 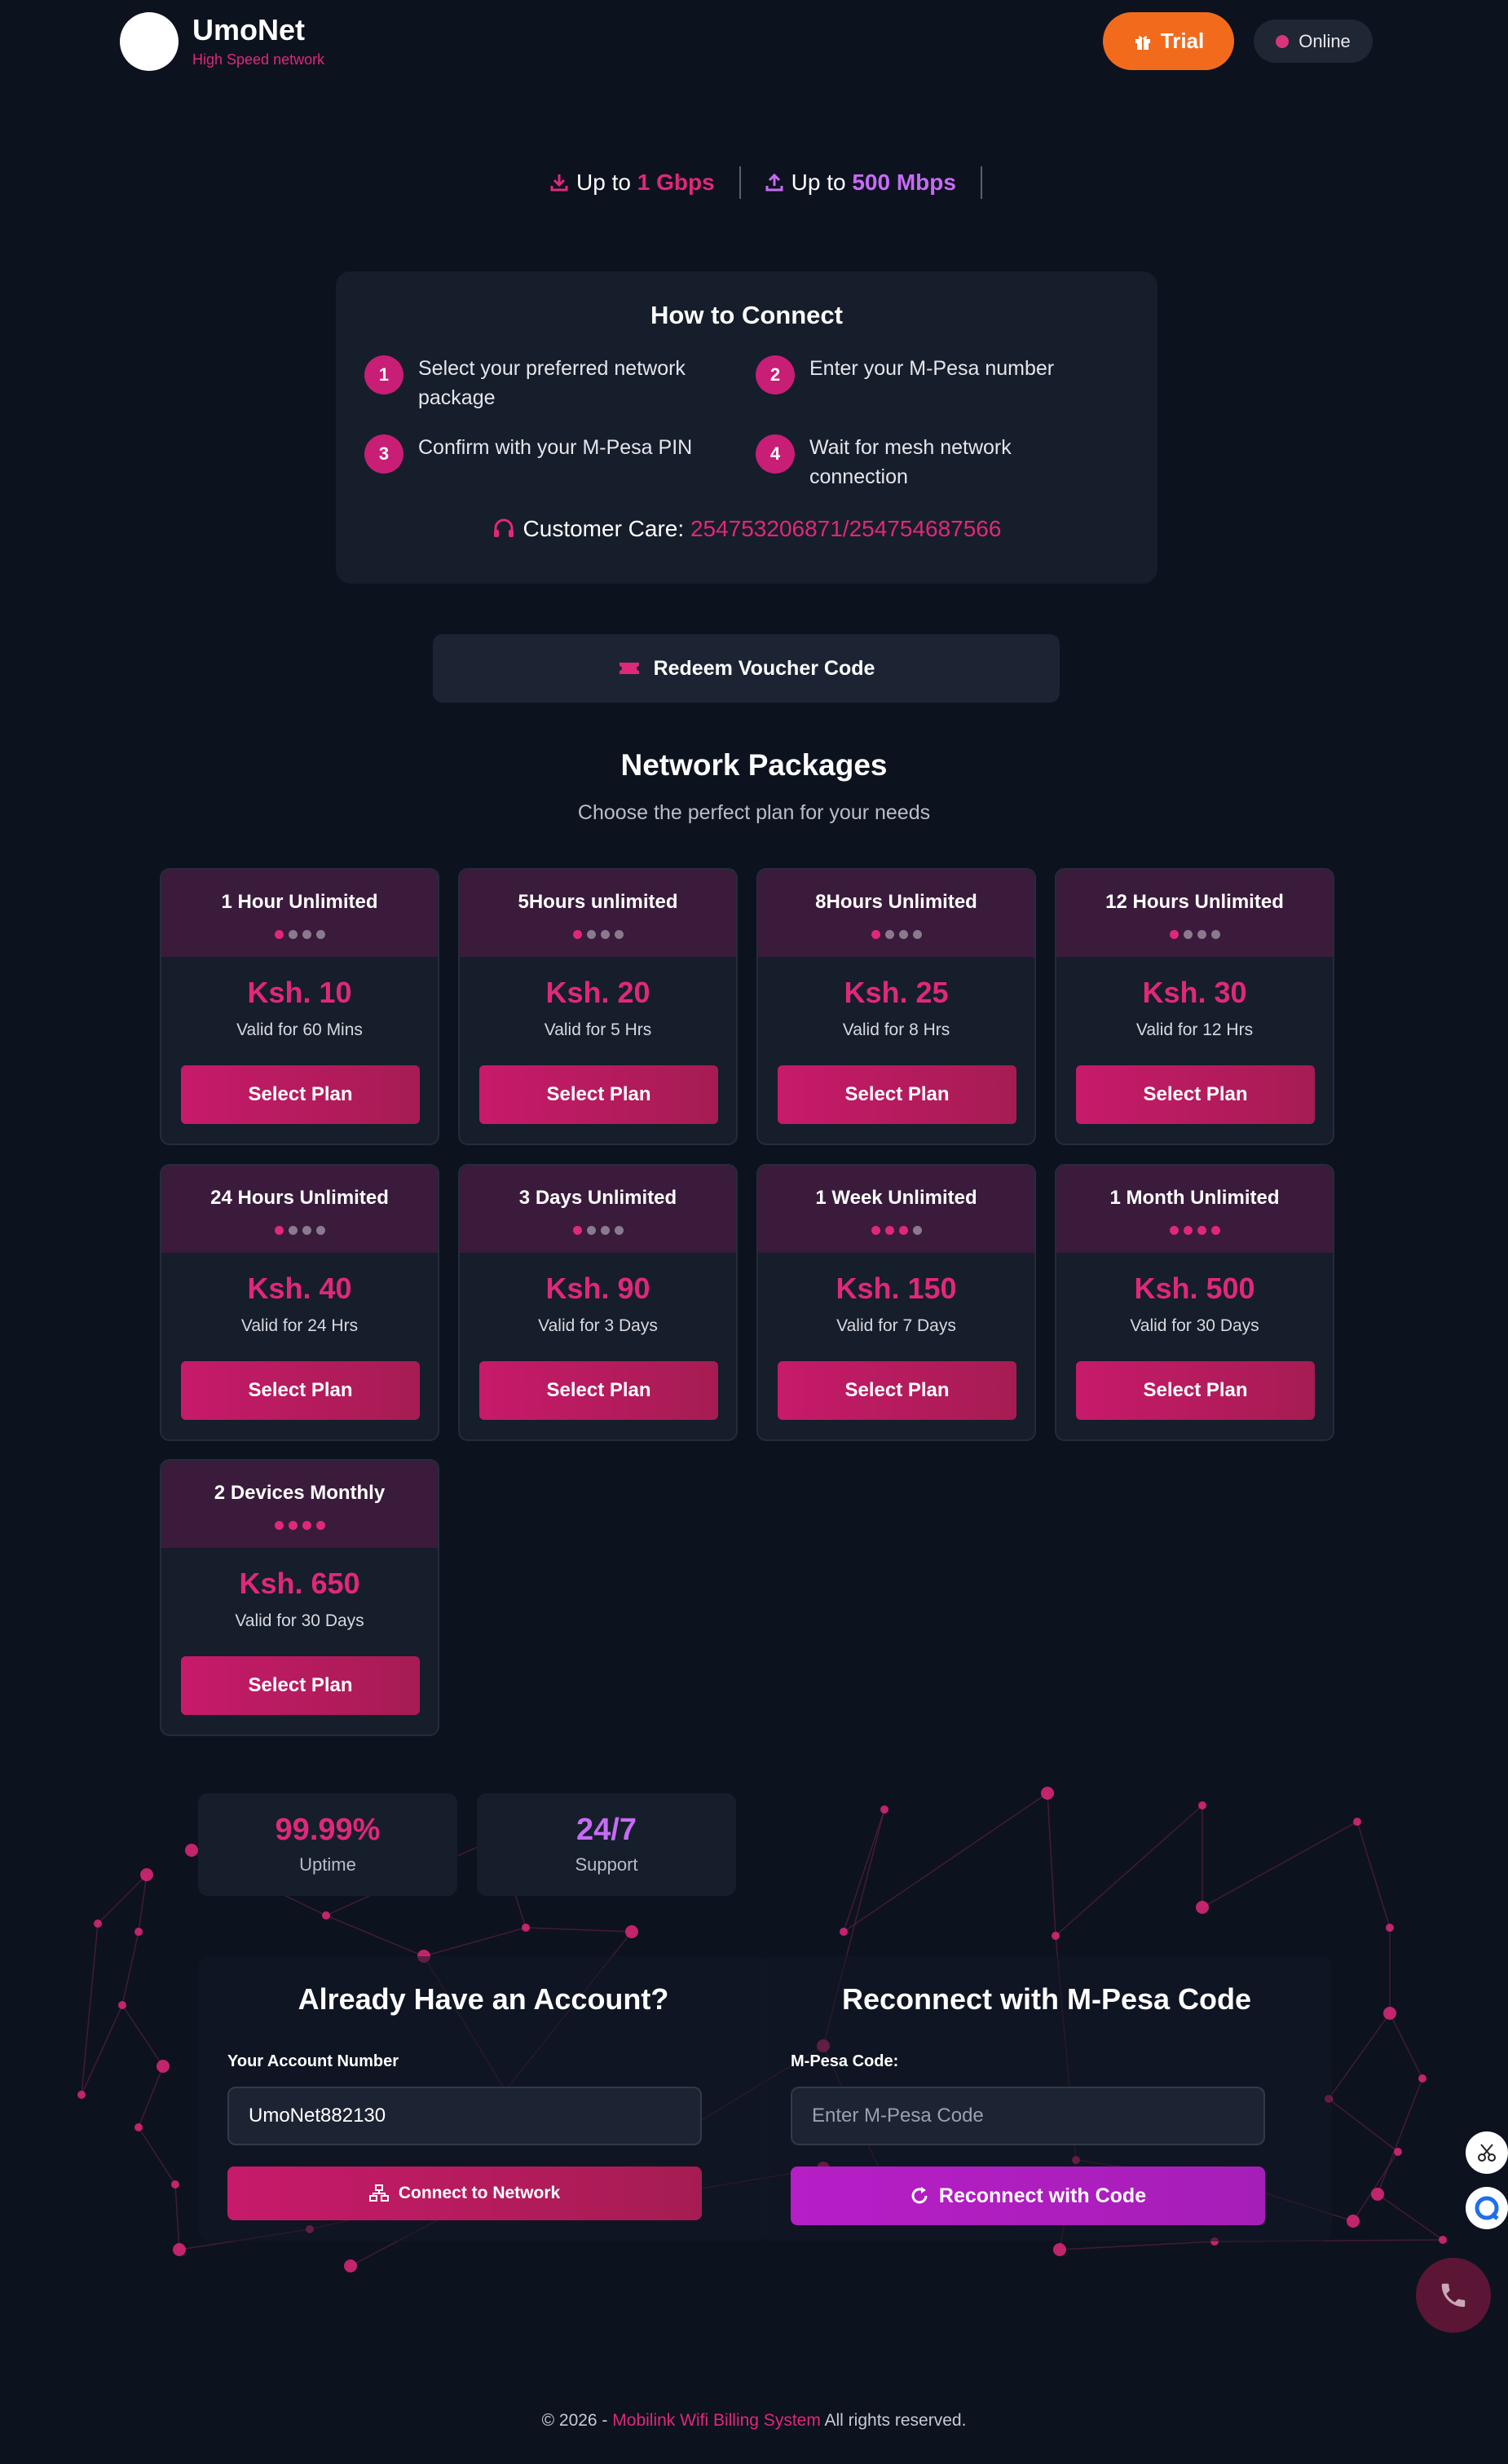 What do you see at coordinates (896, 902) in the screenshot?
I see `plan-name: 8Hours Unlimited` at bounding box center [896, 902].